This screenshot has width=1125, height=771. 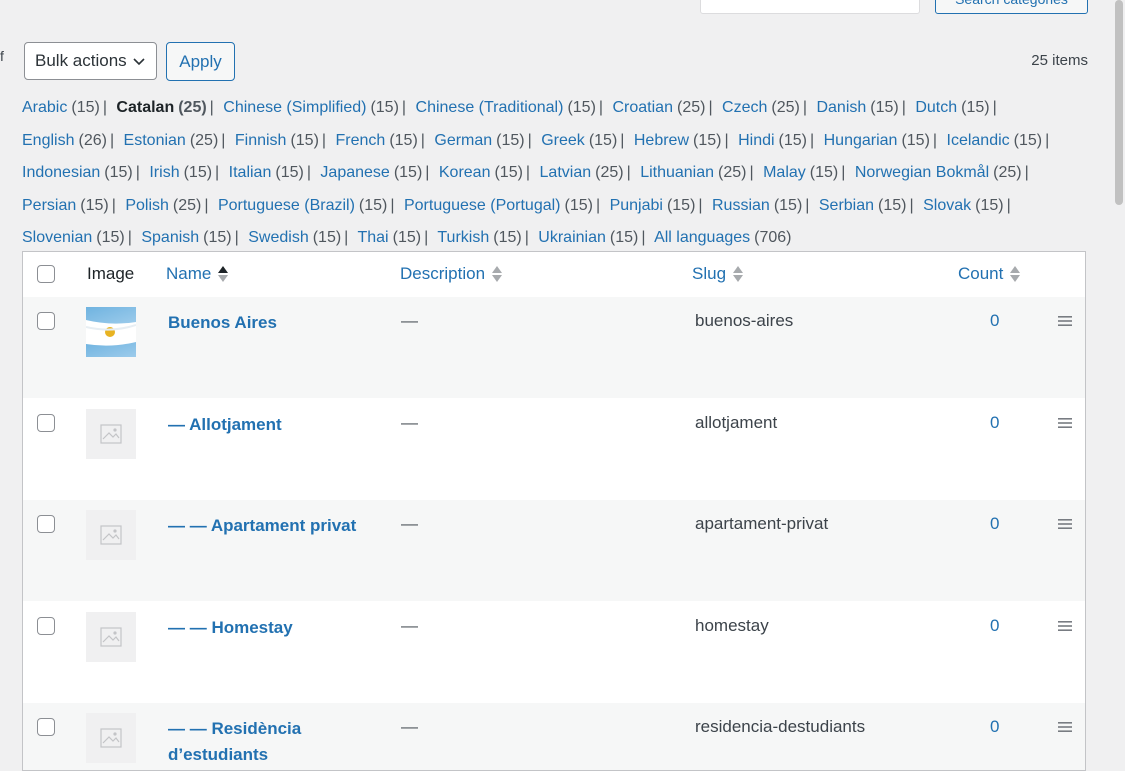 I want to click on language-link: Hebrew, so click(x=661, y=140).